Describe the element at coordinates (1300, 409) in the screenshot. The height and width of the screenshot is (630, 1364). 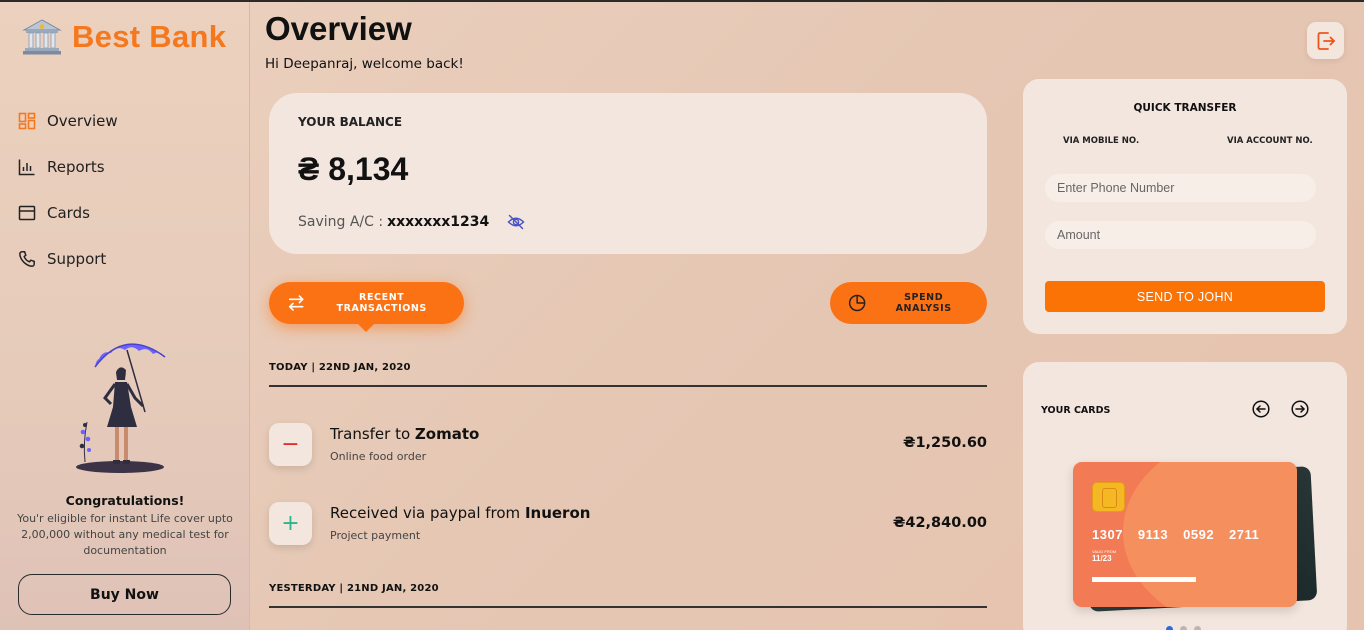
I see `arrow-right-icon` at that location.